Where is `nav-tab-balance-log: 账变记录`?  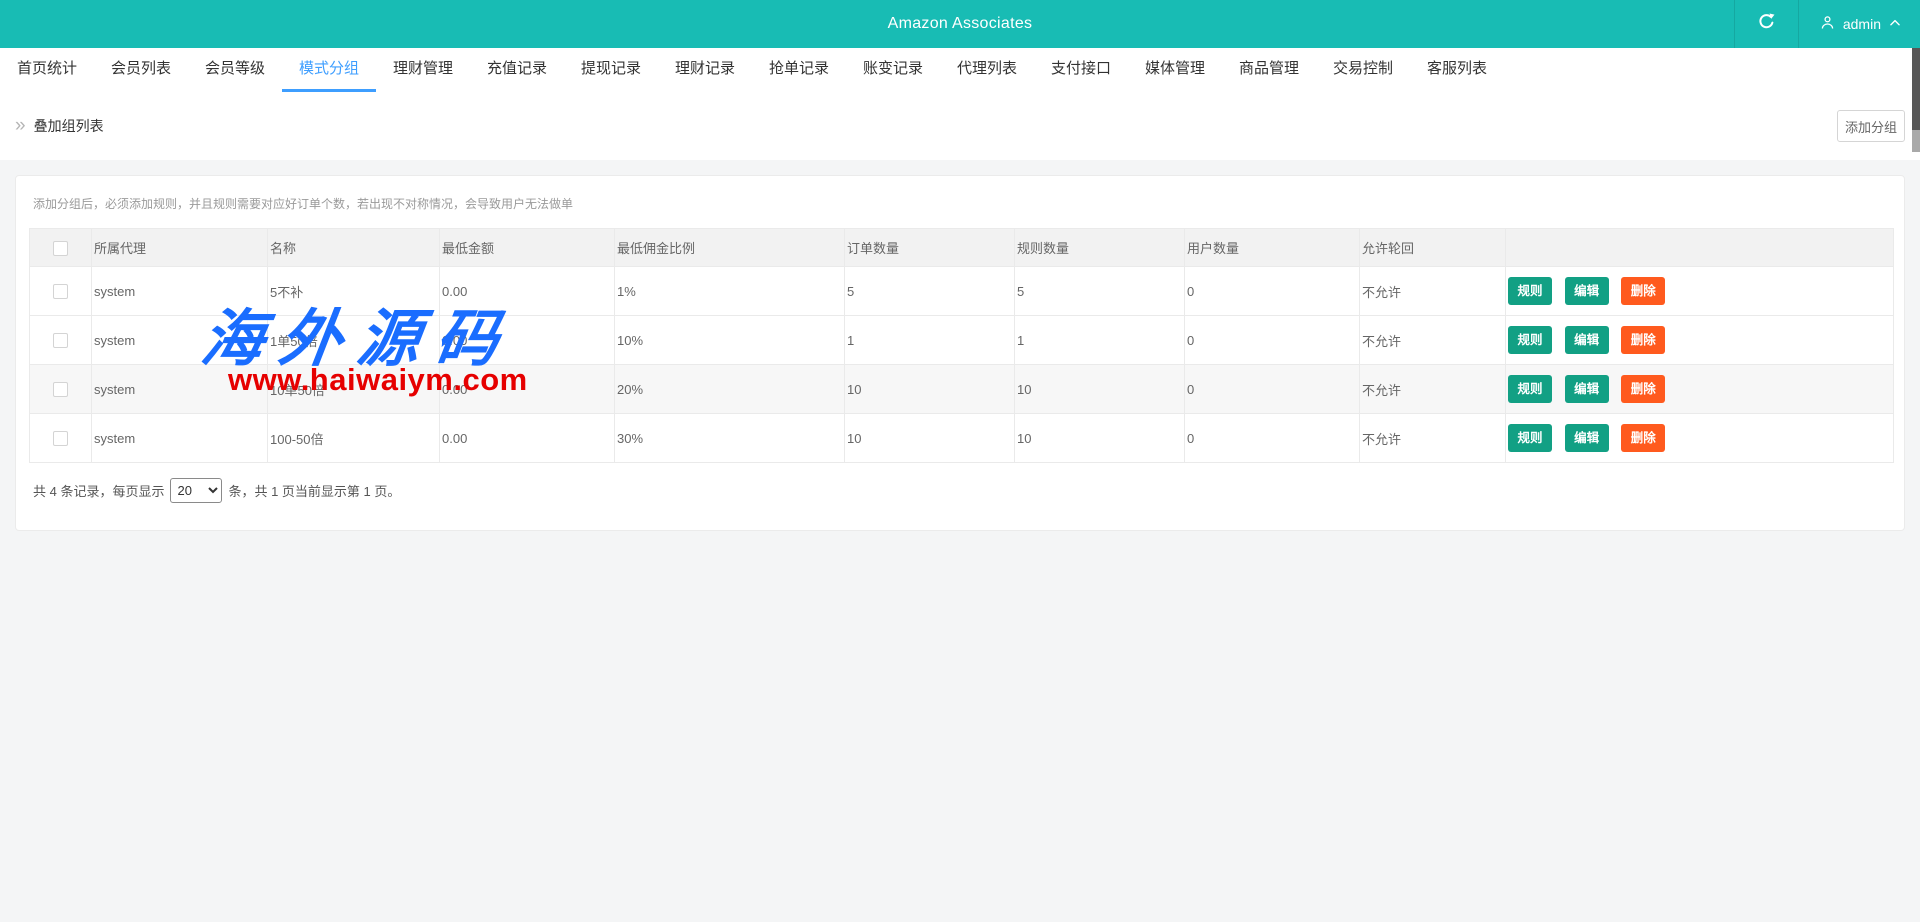 nav-tab-balance-log: 账变记录 is located at coordinates (893, 70).